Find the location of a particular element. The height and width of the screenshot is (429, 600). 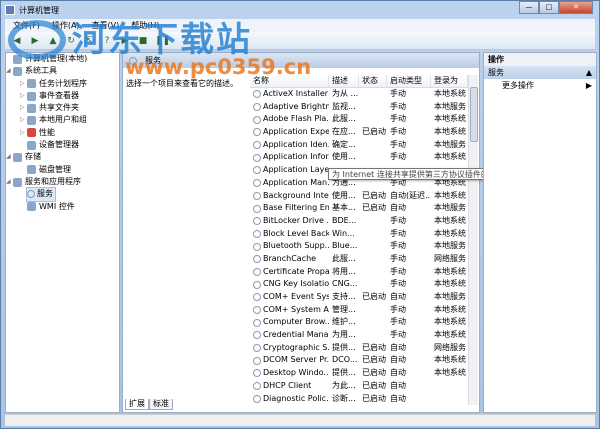

close-button: ✕ is located at coordinates (576, 7).